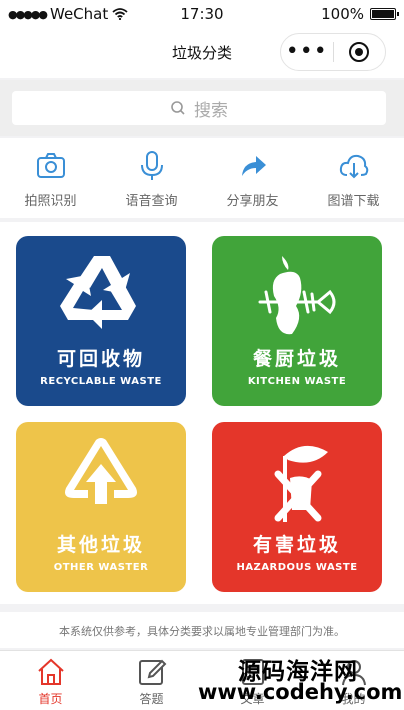  I want to click on target-circle-icon, so click(359, 52).